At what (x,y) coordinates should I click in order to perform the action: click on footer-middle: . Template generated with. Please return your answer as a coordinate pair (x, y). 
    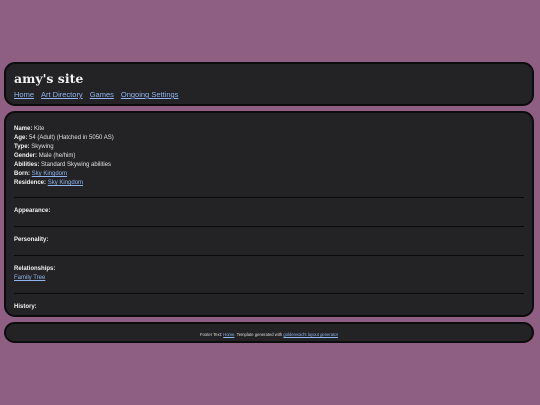
    Looking at the image, I should click on (259, 334).